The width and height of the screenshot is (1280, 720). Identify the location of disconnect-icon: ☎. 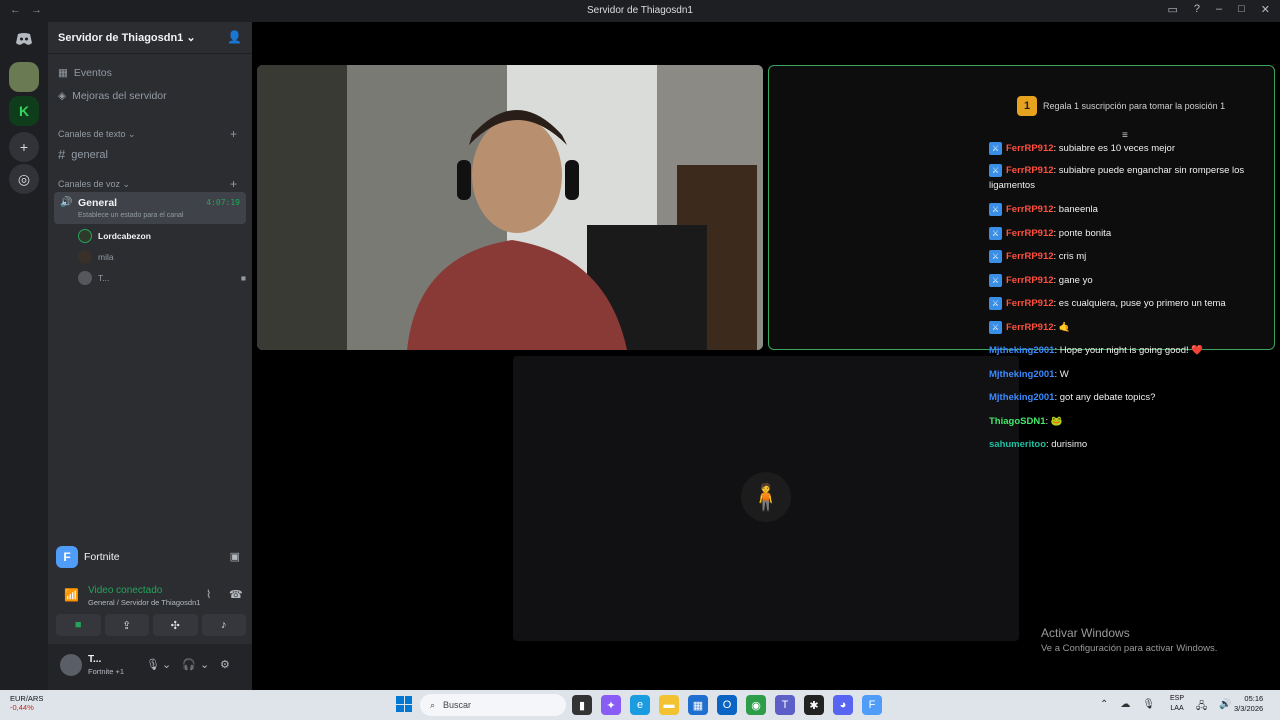
(236, 594).